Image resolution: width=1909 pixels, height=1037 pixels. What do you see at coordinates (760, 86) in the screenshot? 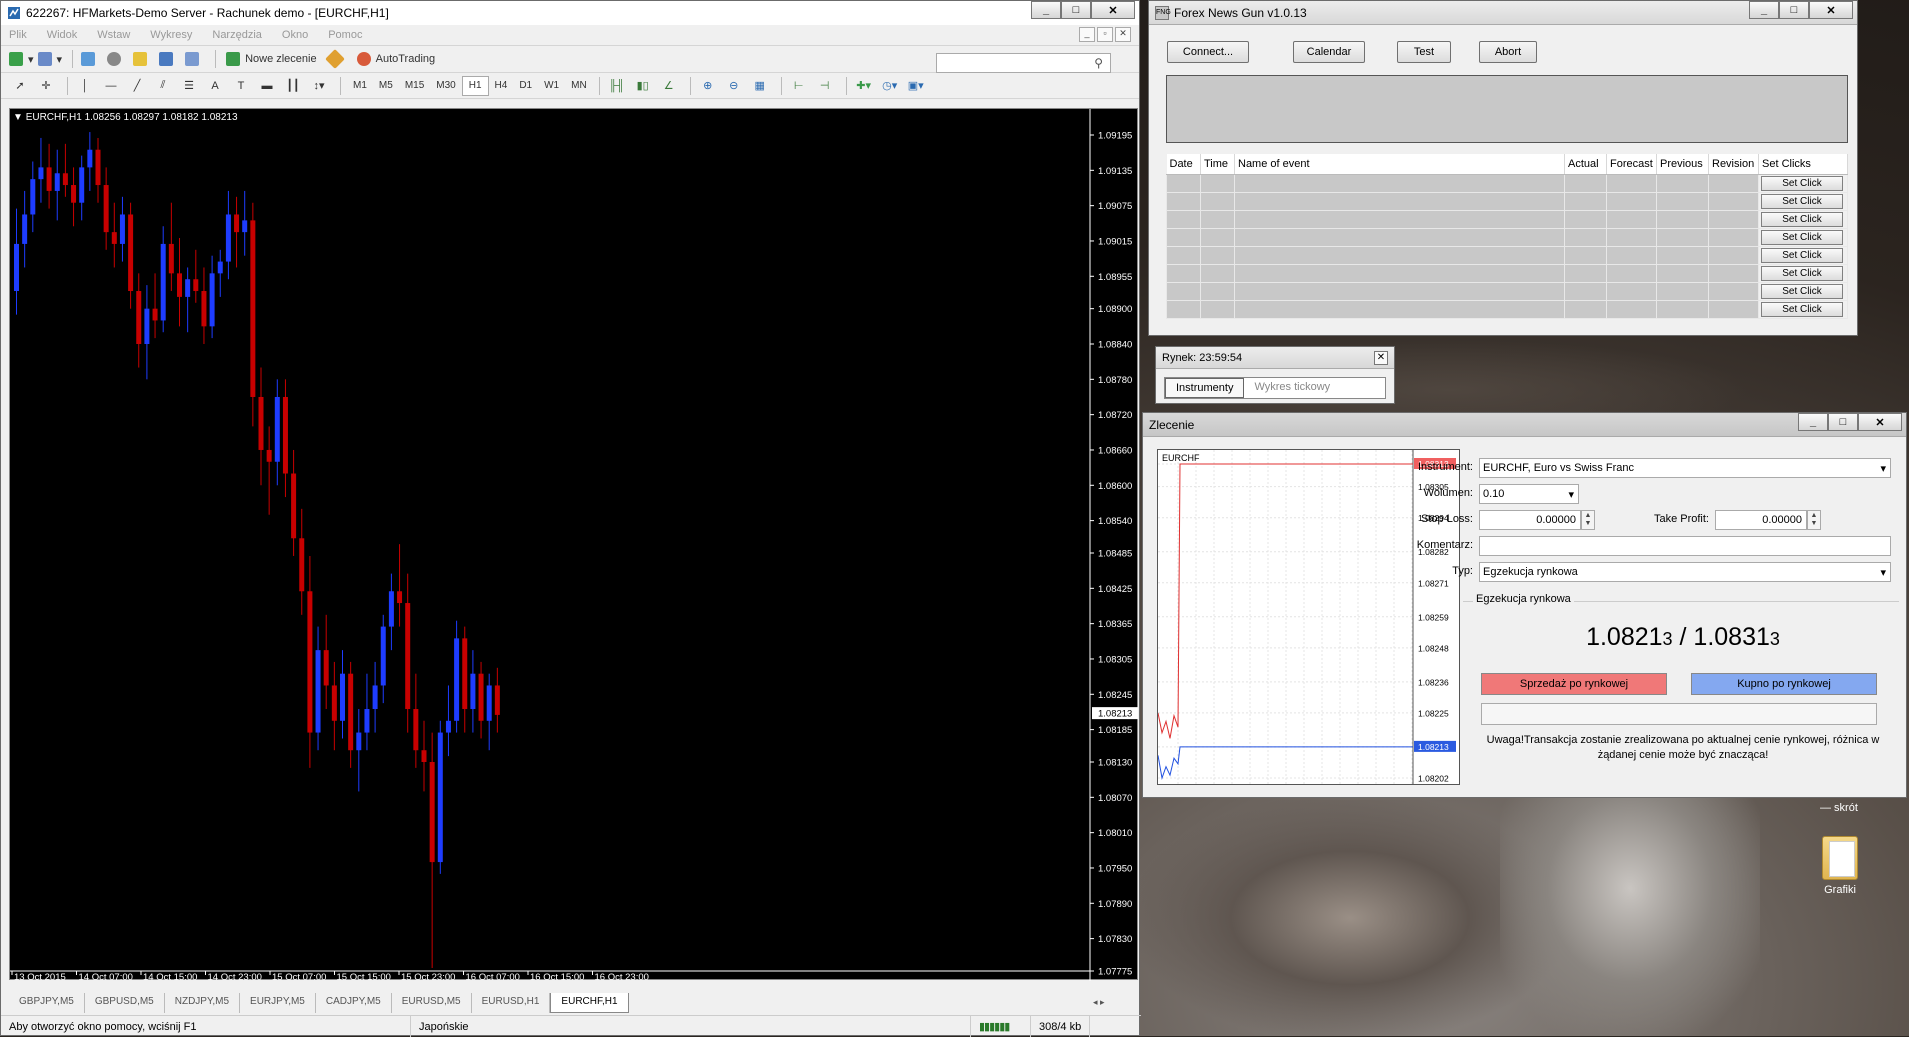
I see `tile-windows-icon: ▦` at bounding box center [760, 86].